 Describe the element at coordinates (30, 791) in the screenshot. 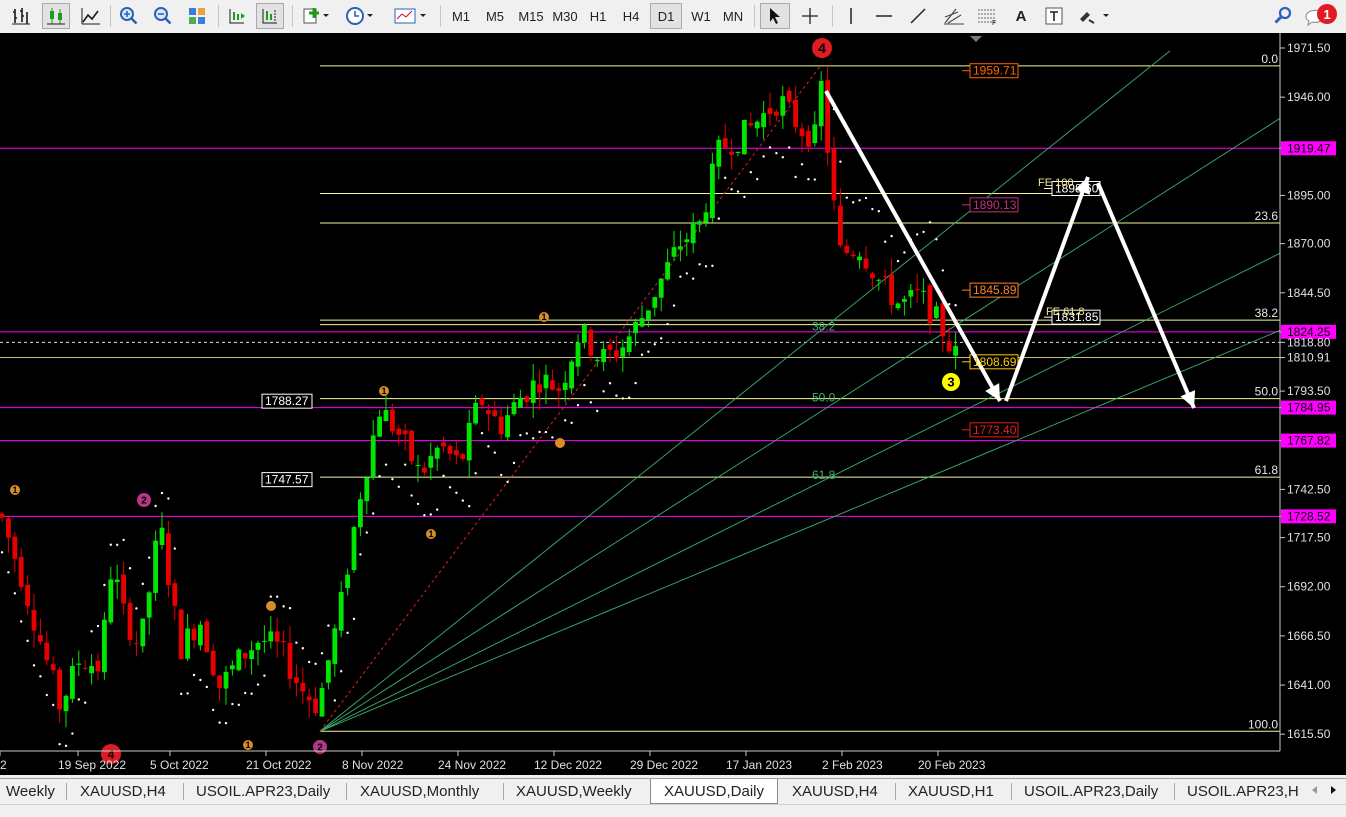

I see `tab-weekly: Weekly` at that location.